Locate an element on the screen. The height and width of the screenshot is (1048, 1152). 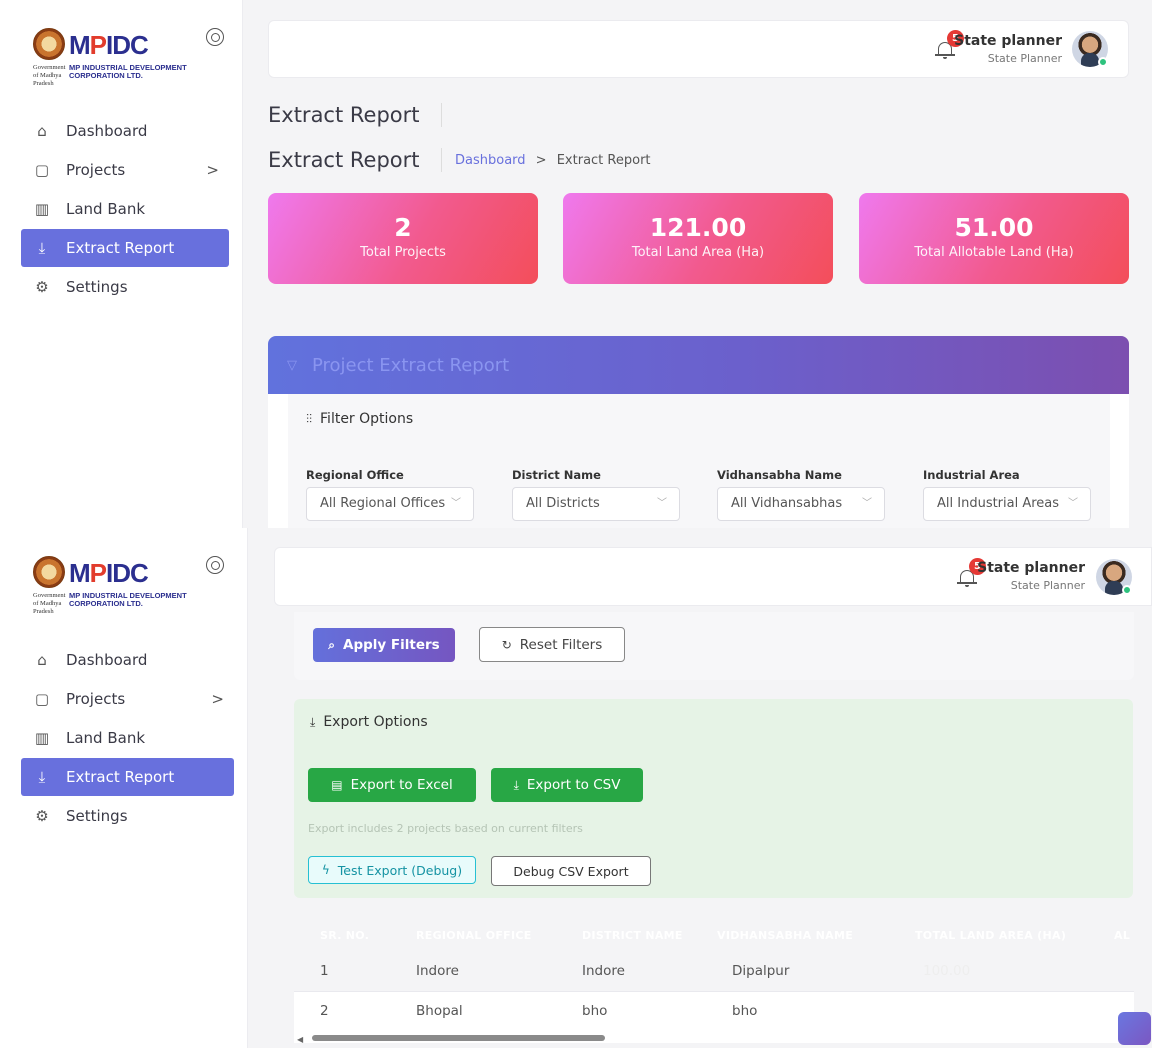
test-export-button: ϟ Test Export (Debug) is located at coordinates (392, 870).